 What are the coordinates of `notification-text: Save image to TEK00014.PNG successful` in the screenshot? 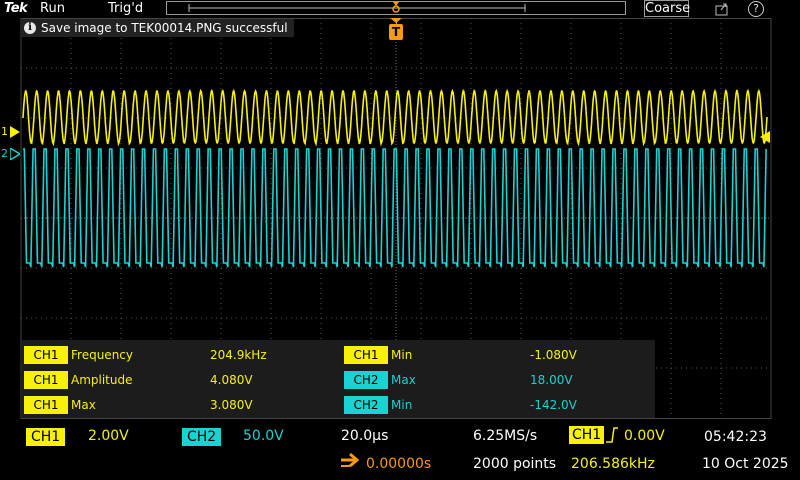 It's located at (164, 28).